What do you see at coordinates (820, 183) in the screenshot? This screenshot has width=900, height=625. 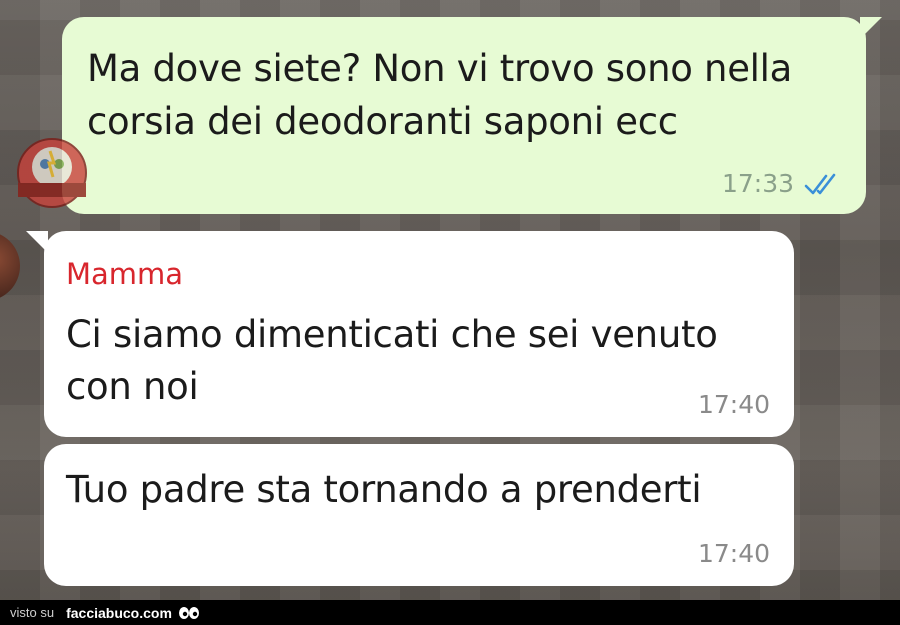 I see `double-check-icon` at bounding box center [820, 183].